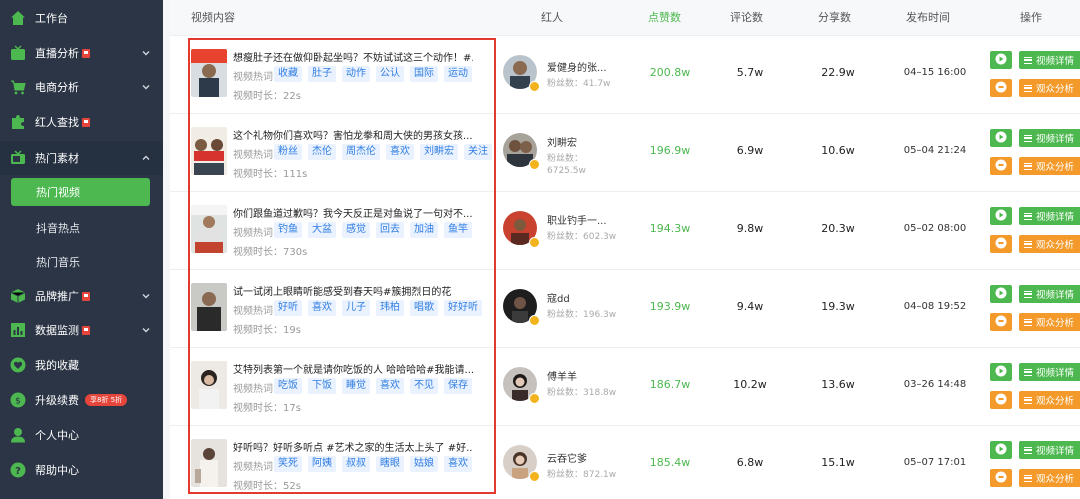  I want to click on keyword-tag: 玮柏, so click(390, 308).